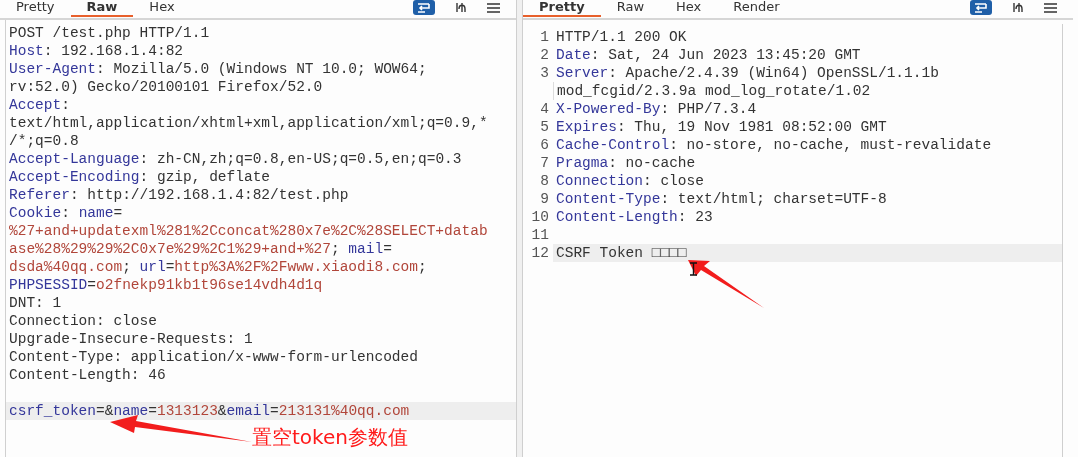  What do you see at coordinates (200, 249) in the screenshot?
I see `code-line: ase%28%29%29%2C0x7e%29%2C1%29+and+%27; mail=` at bounding box center [200, 249].